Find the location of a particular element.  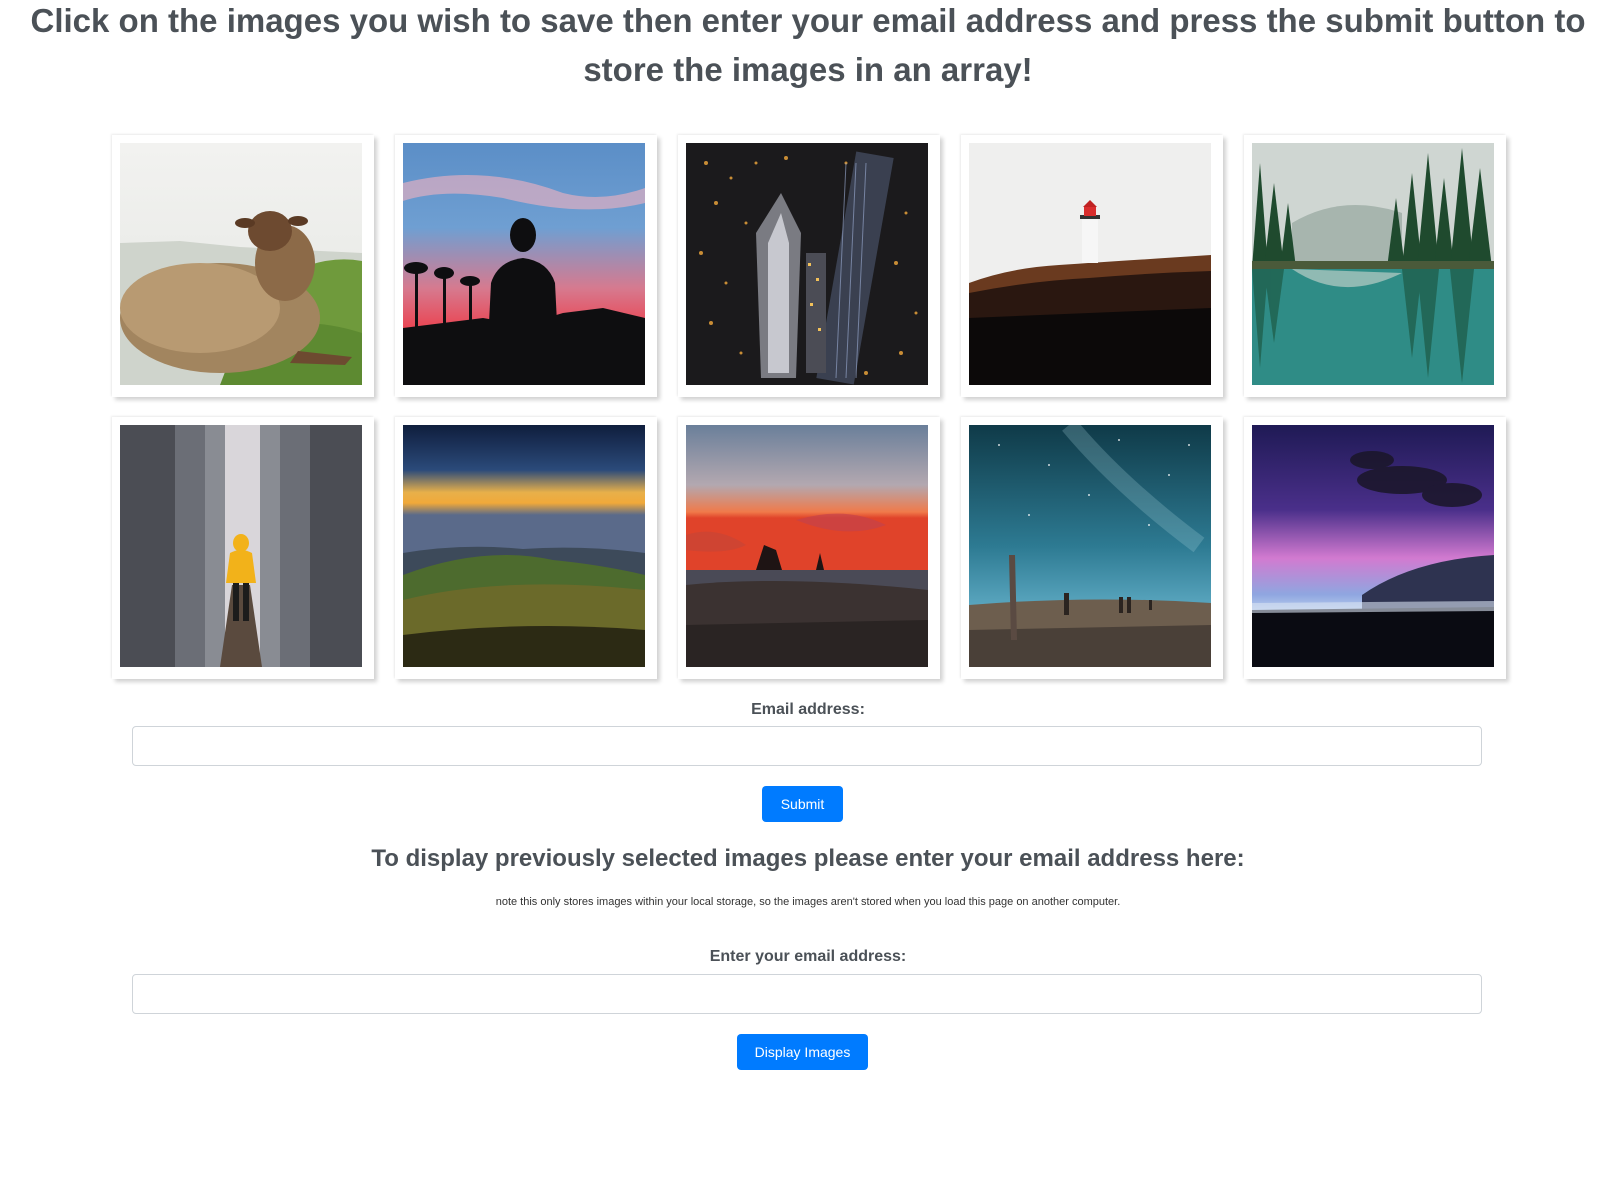

purple-sky-photo is located at coordinates (1373, 546).